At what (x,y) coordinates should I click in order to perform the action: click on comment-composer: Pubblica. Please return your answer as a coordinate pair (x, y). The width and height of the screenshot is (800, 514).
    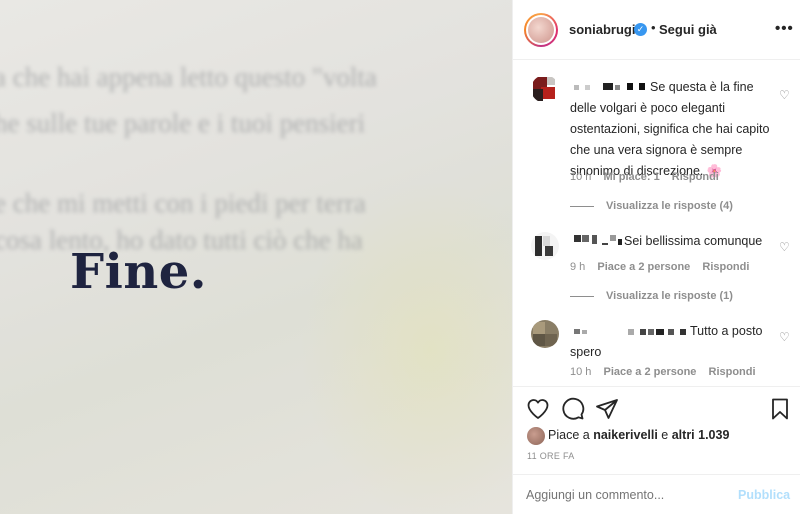
    Looking at the image, I should click on (656, 494).